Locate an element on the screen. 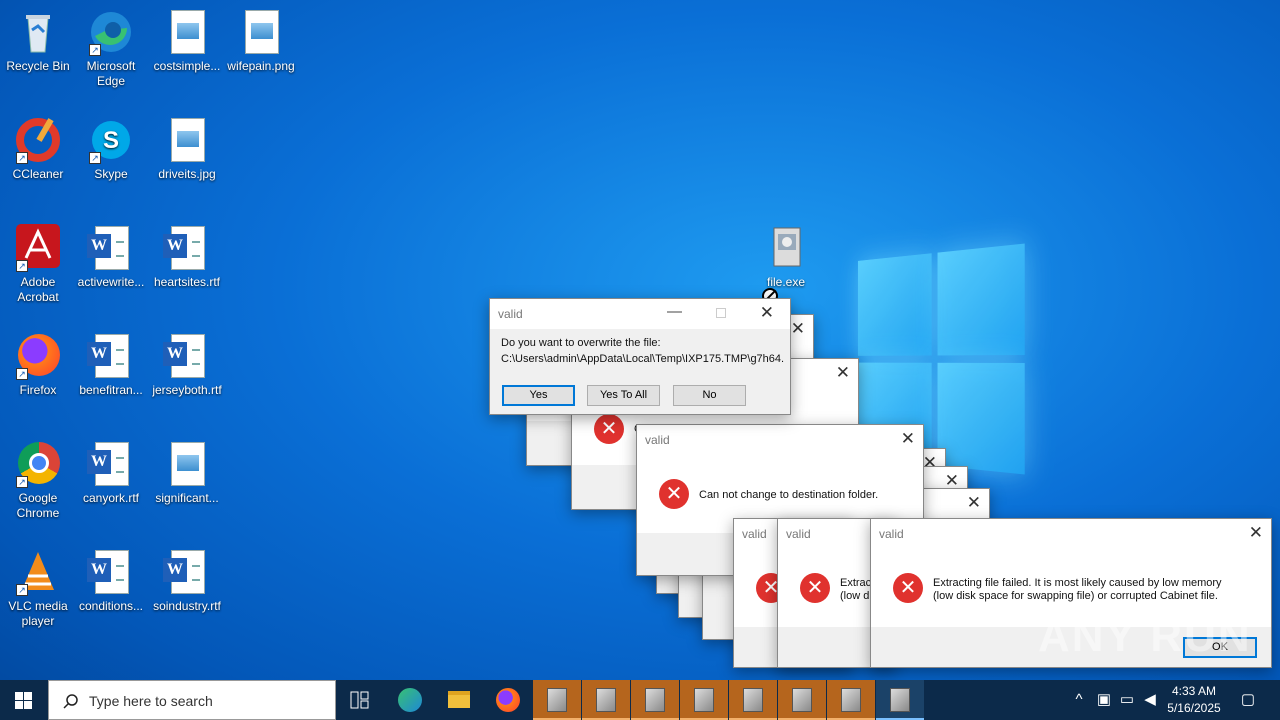 The image size is (1280, 720). anyrun-watermark: ANY RUN is located at coordinates (1145, 636).